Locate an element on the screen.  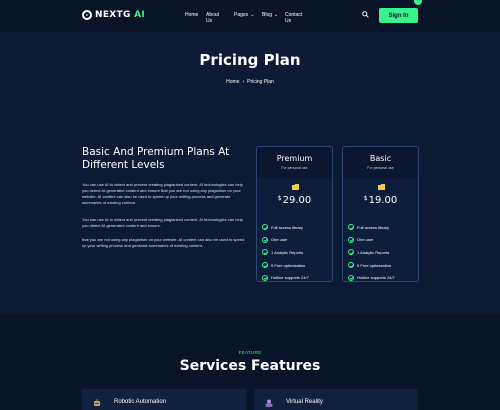
vr-headset-icon is located at coordinates (269, 403).